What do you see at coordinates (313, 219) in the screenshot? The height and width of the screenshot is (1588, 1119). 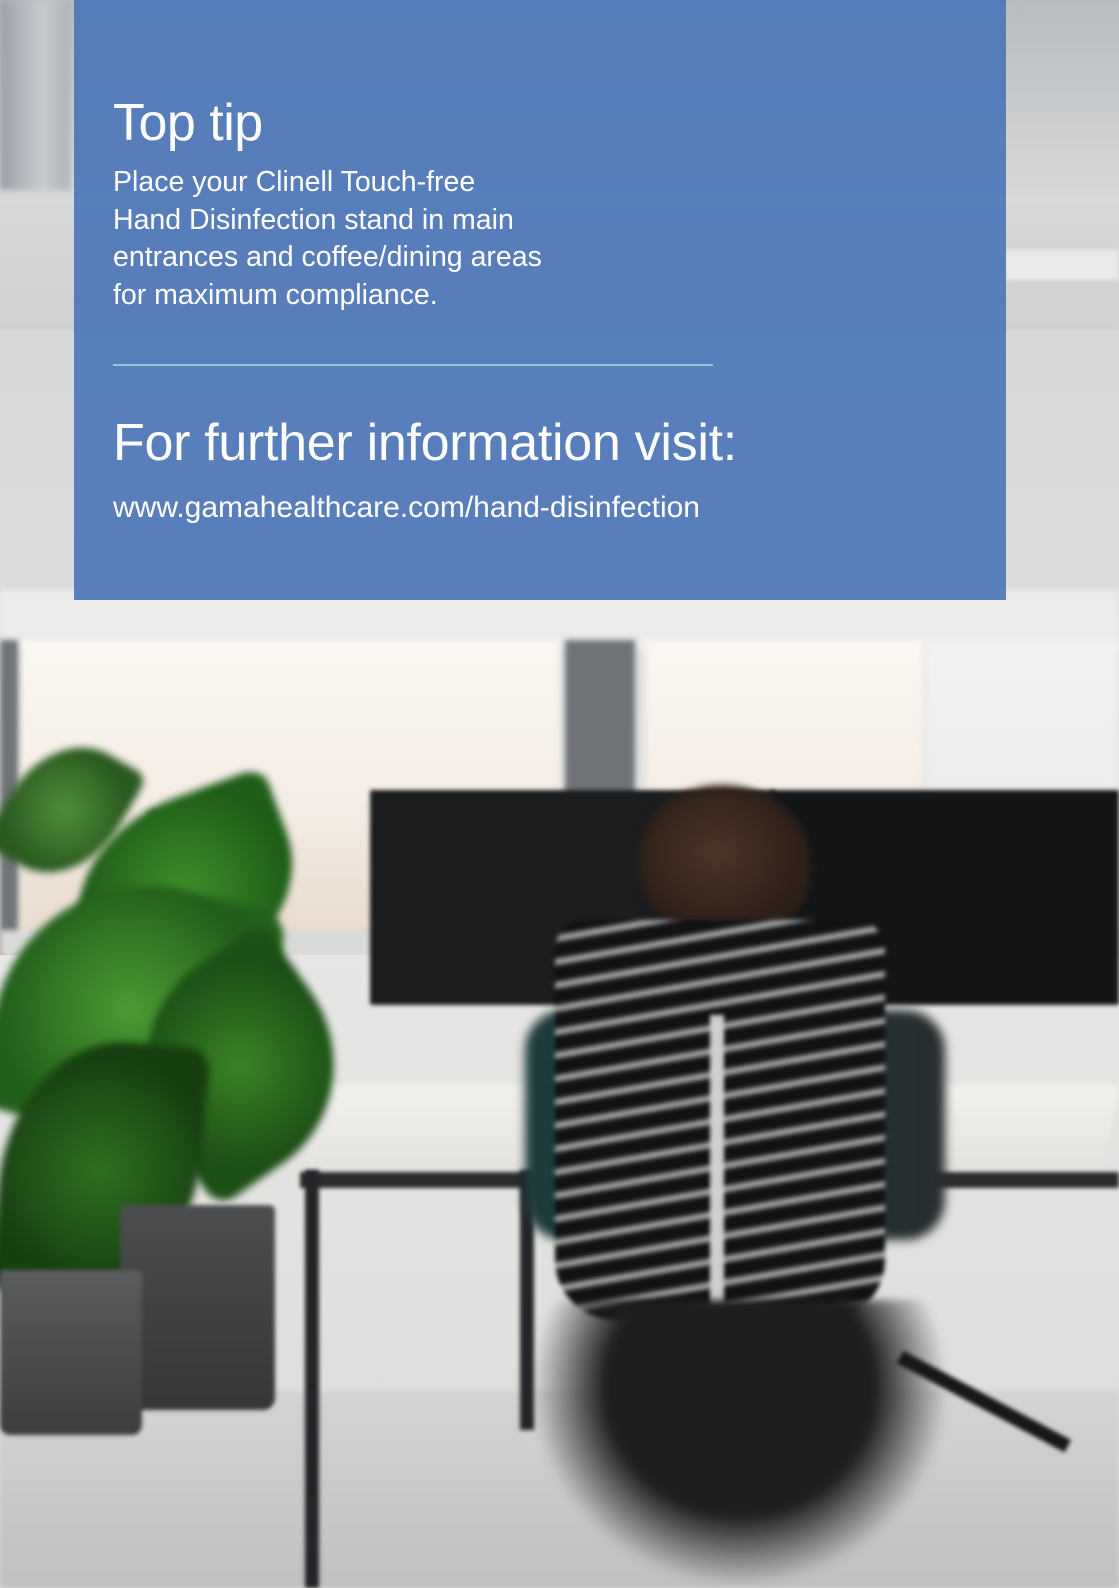 I see `top-tip-line: Hand Disinfection stand in main` at bounding box center [313, 219].